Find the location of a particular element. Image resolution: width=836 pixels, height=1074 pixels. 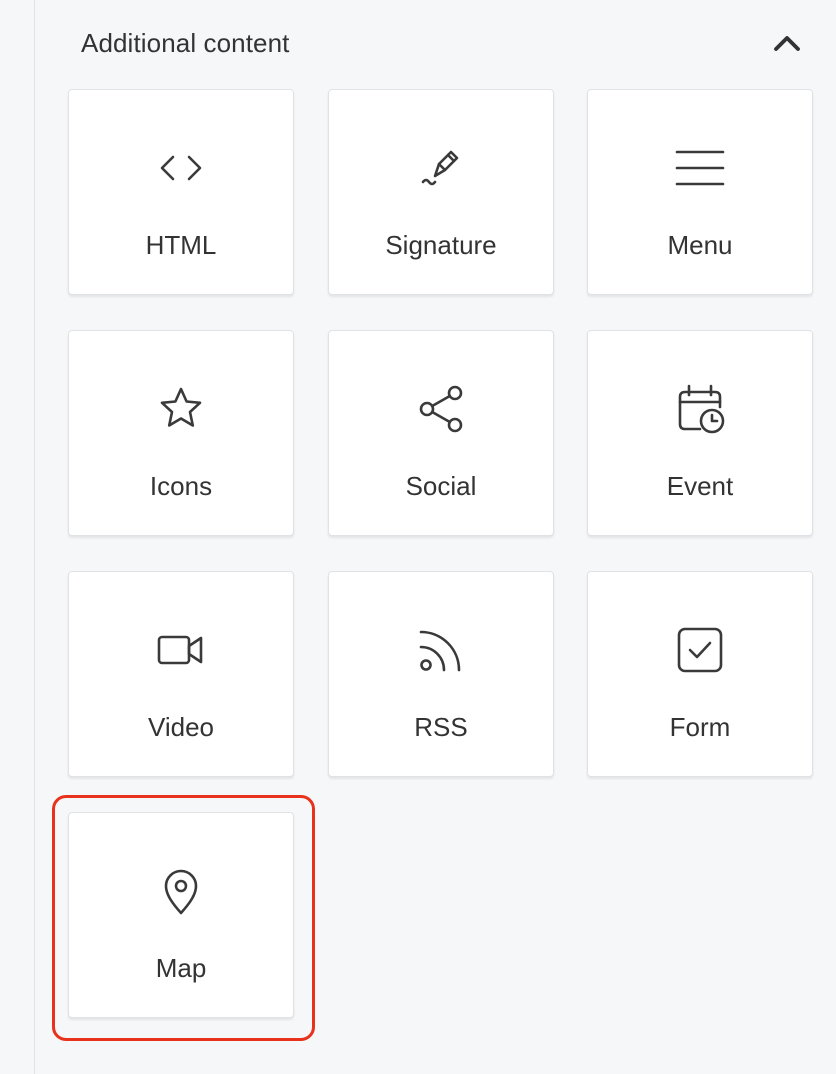

menu-lines-icon is located at coordinates (700, 168).